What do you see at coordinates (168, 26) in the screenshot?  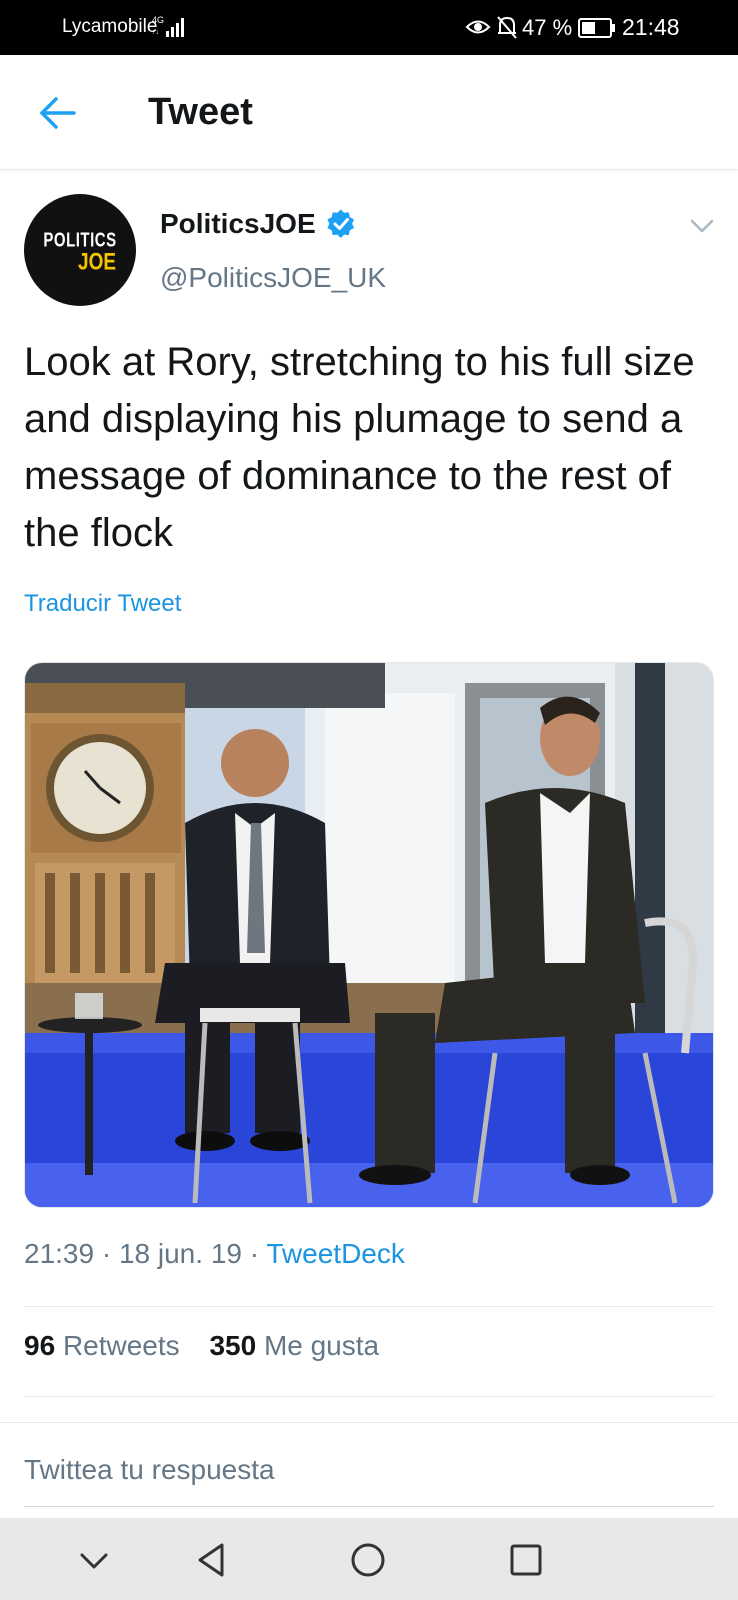 I see `signal-icon: 4G ↑↓` at bounding box center [168, 26].